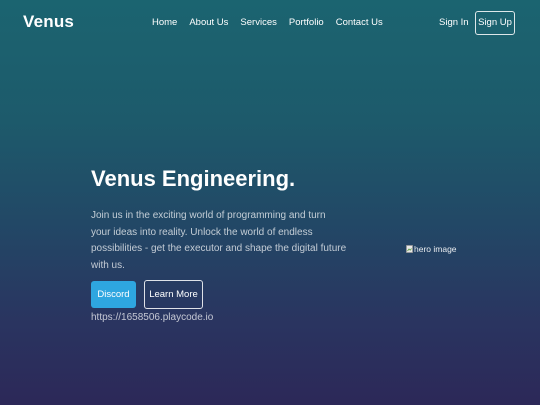 The image size is (540, 405). What do you see at coordinates (152, 317) in the screenshot?
I see `hero-url-text: https://1658506.playcode.io` at bounding box center [152, 317].